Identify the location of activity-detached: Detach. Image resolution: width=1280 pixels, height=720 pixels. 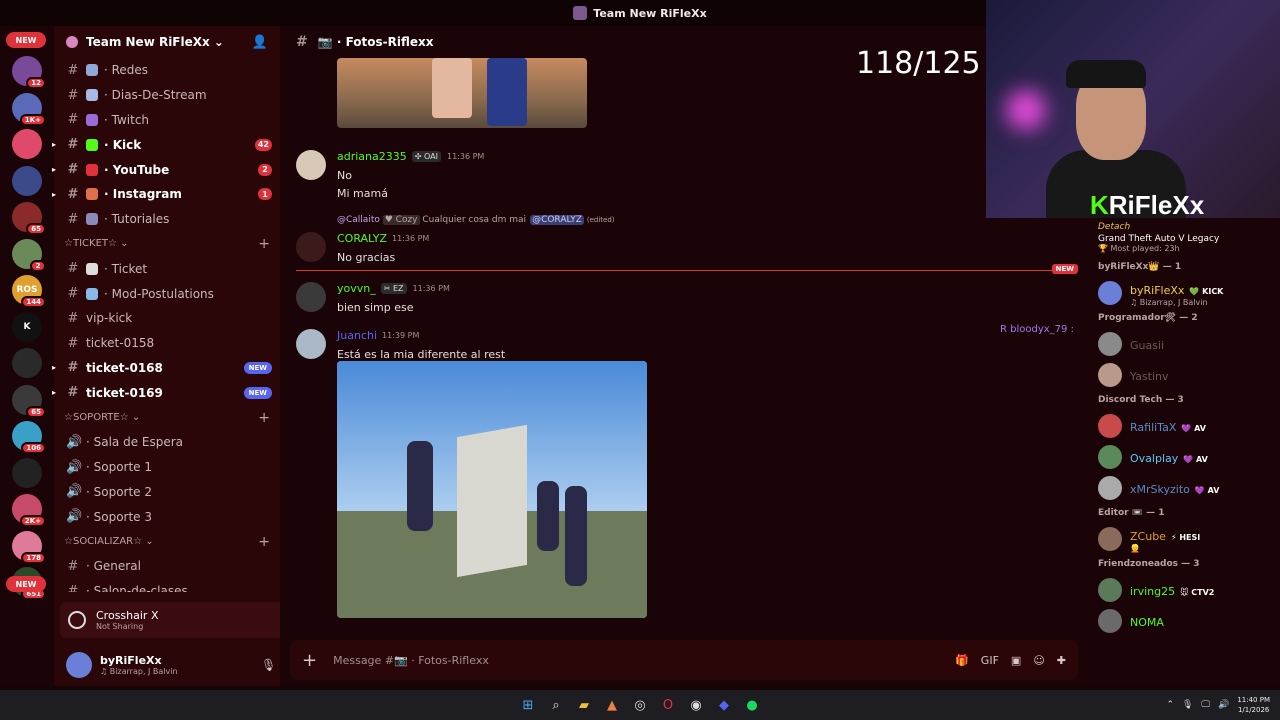
(1114, 227).